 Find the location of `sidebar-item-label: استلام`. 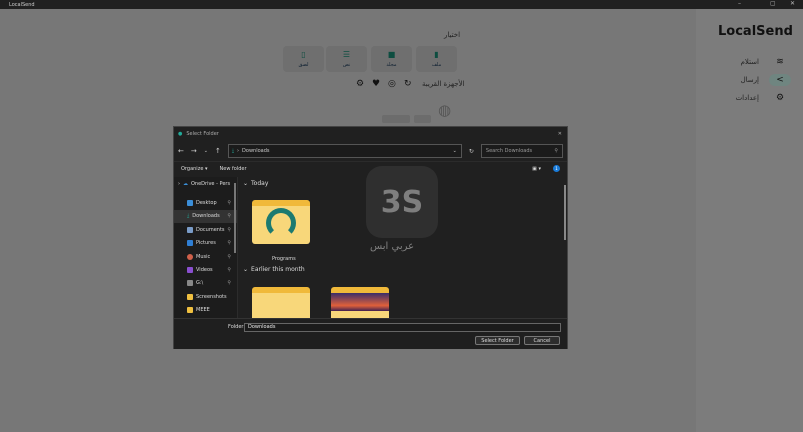

sidebar-item-label: استلام is located at coordinates (749, 62).